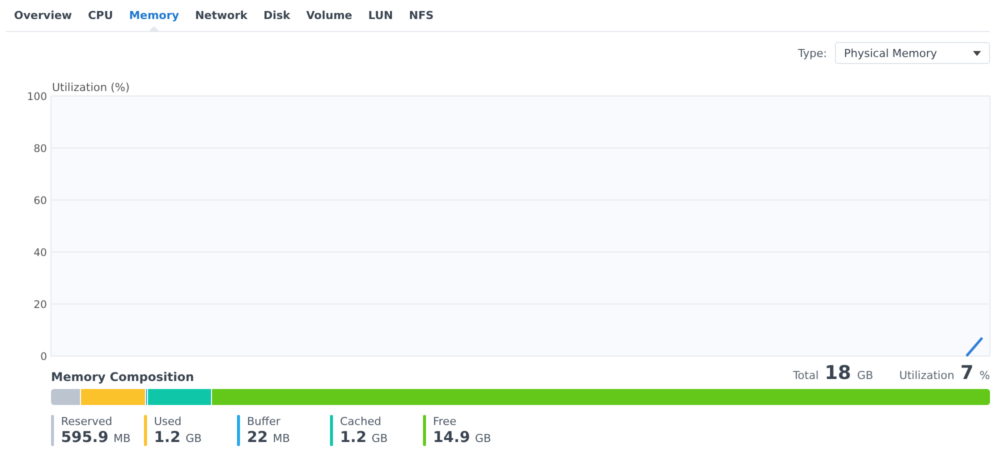 The height and width of the screenshot is (469, 1000). What do you see at coordinates (40, 149) in the screenshot?
I see `y-tick-label: 80` at bounding box center [40, 149].